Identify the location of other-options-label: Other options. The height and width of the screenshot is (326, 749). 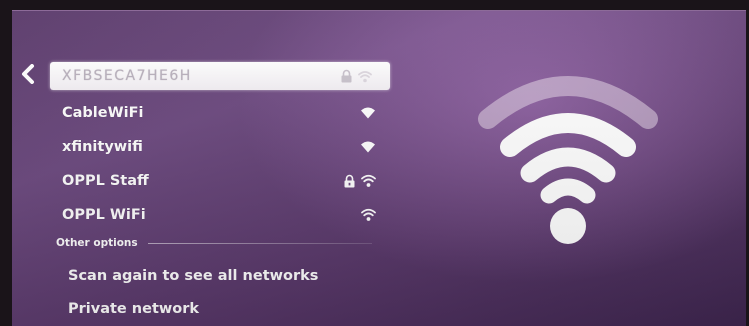
(97, 243).